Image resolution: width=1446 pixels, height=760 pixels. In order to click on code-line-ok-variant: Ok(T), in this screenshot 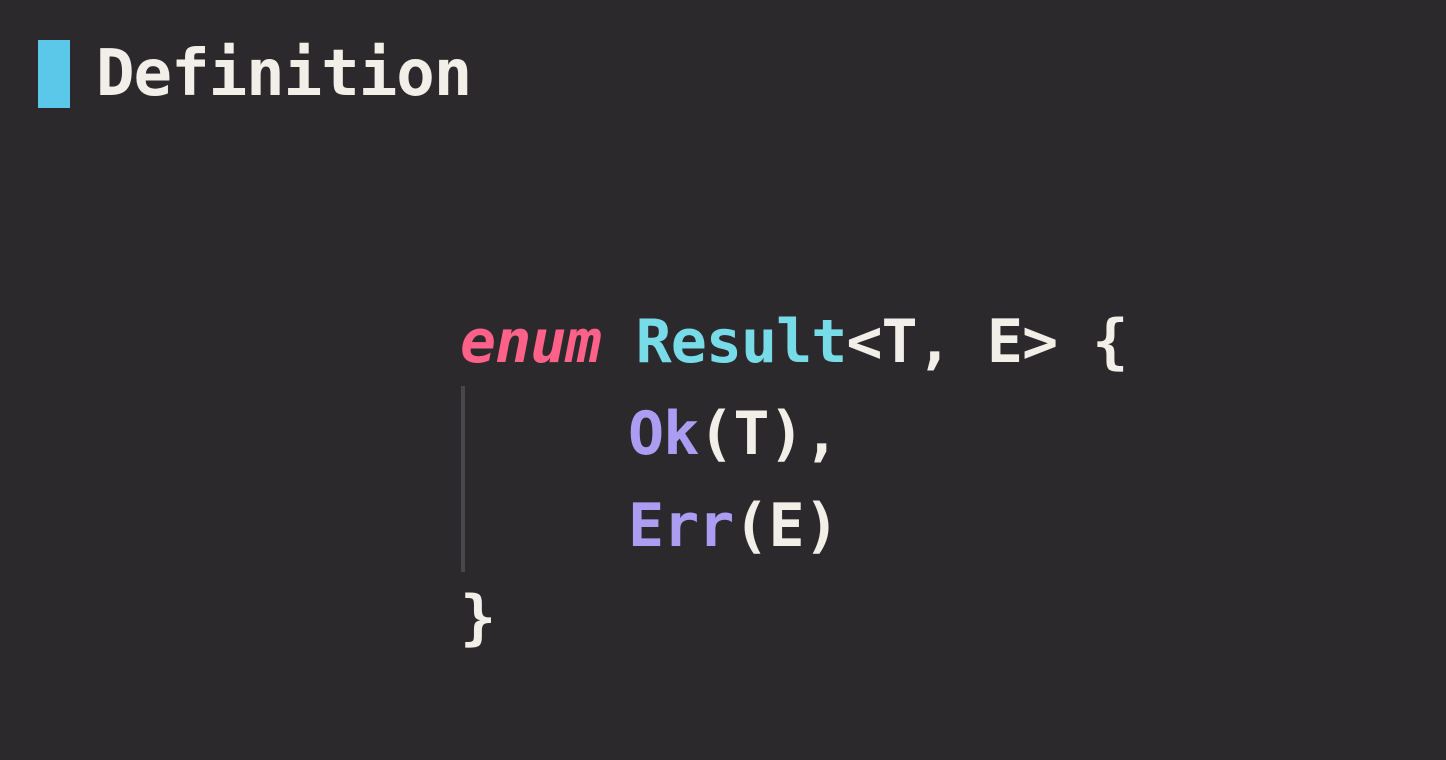, I will do `click(793, 446)`.